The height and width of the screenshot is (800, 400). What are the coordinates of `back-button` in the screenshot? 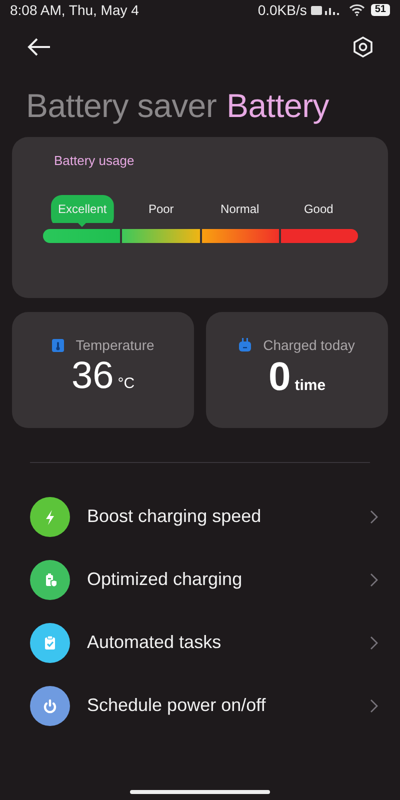 It's located at (39, 47).